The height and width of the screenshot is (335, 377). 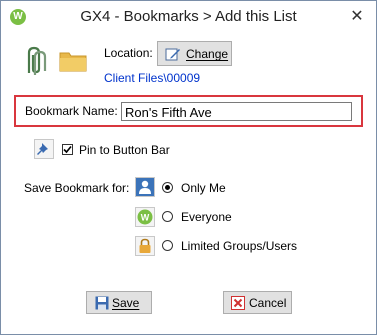 I want to click on save-button: Save, so click(x=119, y=302).